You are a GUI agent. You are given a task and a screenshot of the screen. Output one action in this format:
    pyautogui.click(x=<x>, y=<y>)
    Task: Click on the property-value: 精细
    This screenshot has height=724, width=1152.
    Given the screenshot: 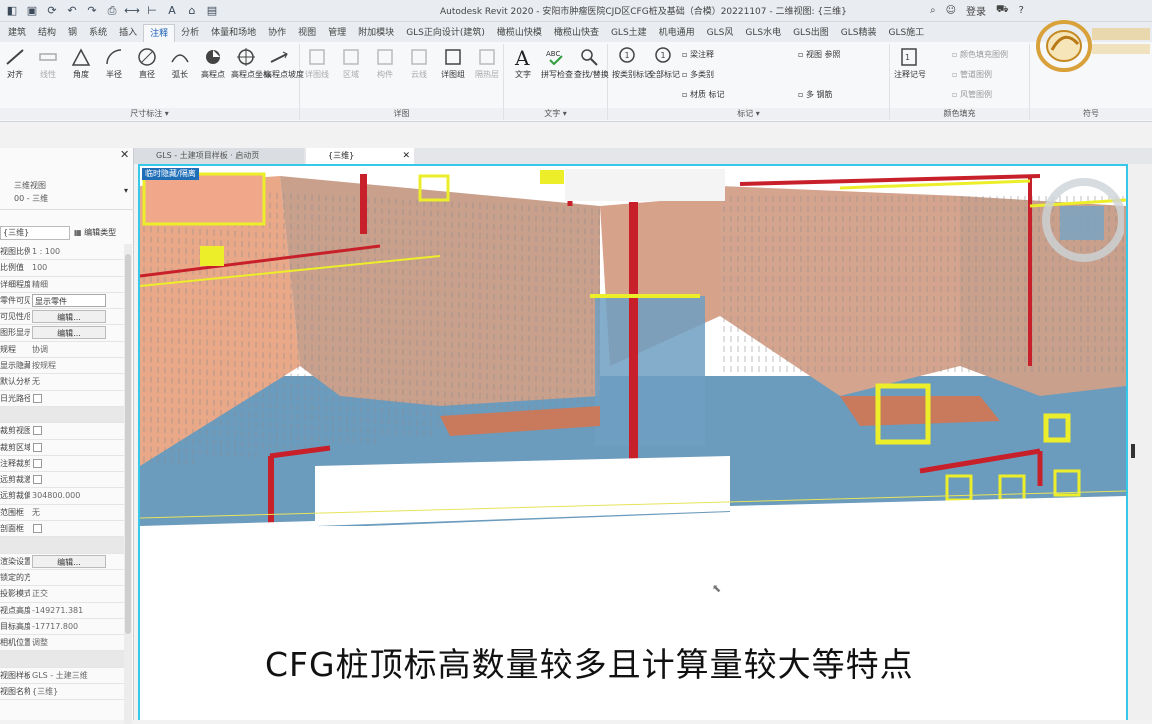 What is the action you would take?
    pyautogui.click(x=69, y=284)
    